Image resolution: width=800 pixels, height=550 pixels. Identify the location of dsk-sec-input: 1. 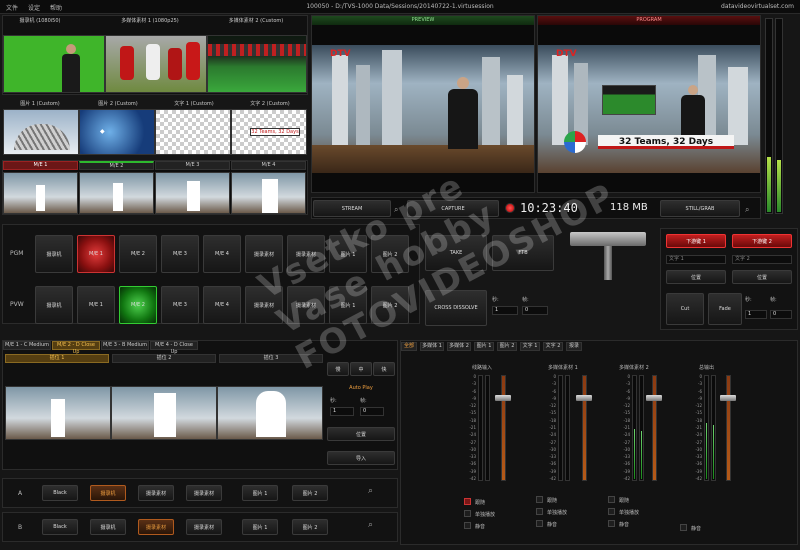
(756, 314).